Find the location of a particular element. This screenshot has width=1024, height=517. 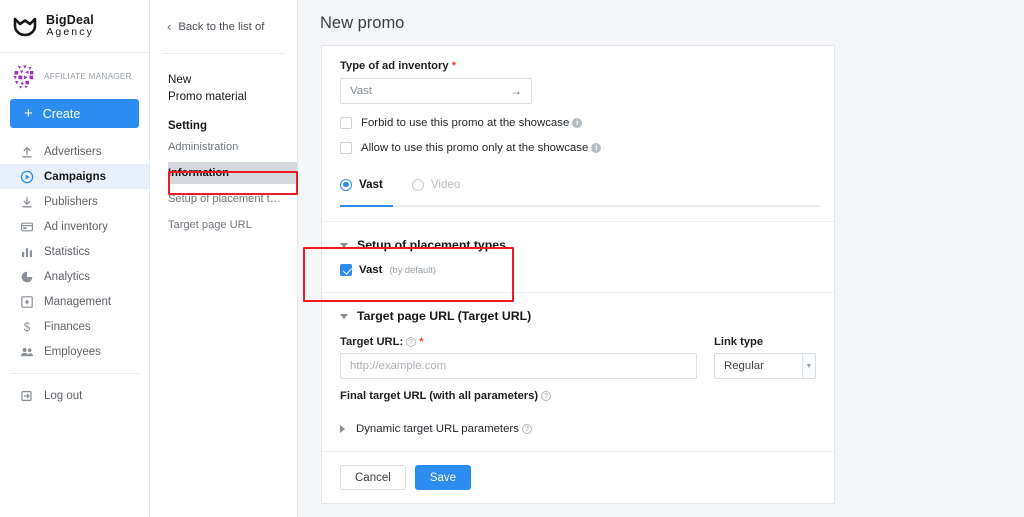

logout-arrow-icon is located at coordinates (27, 396).